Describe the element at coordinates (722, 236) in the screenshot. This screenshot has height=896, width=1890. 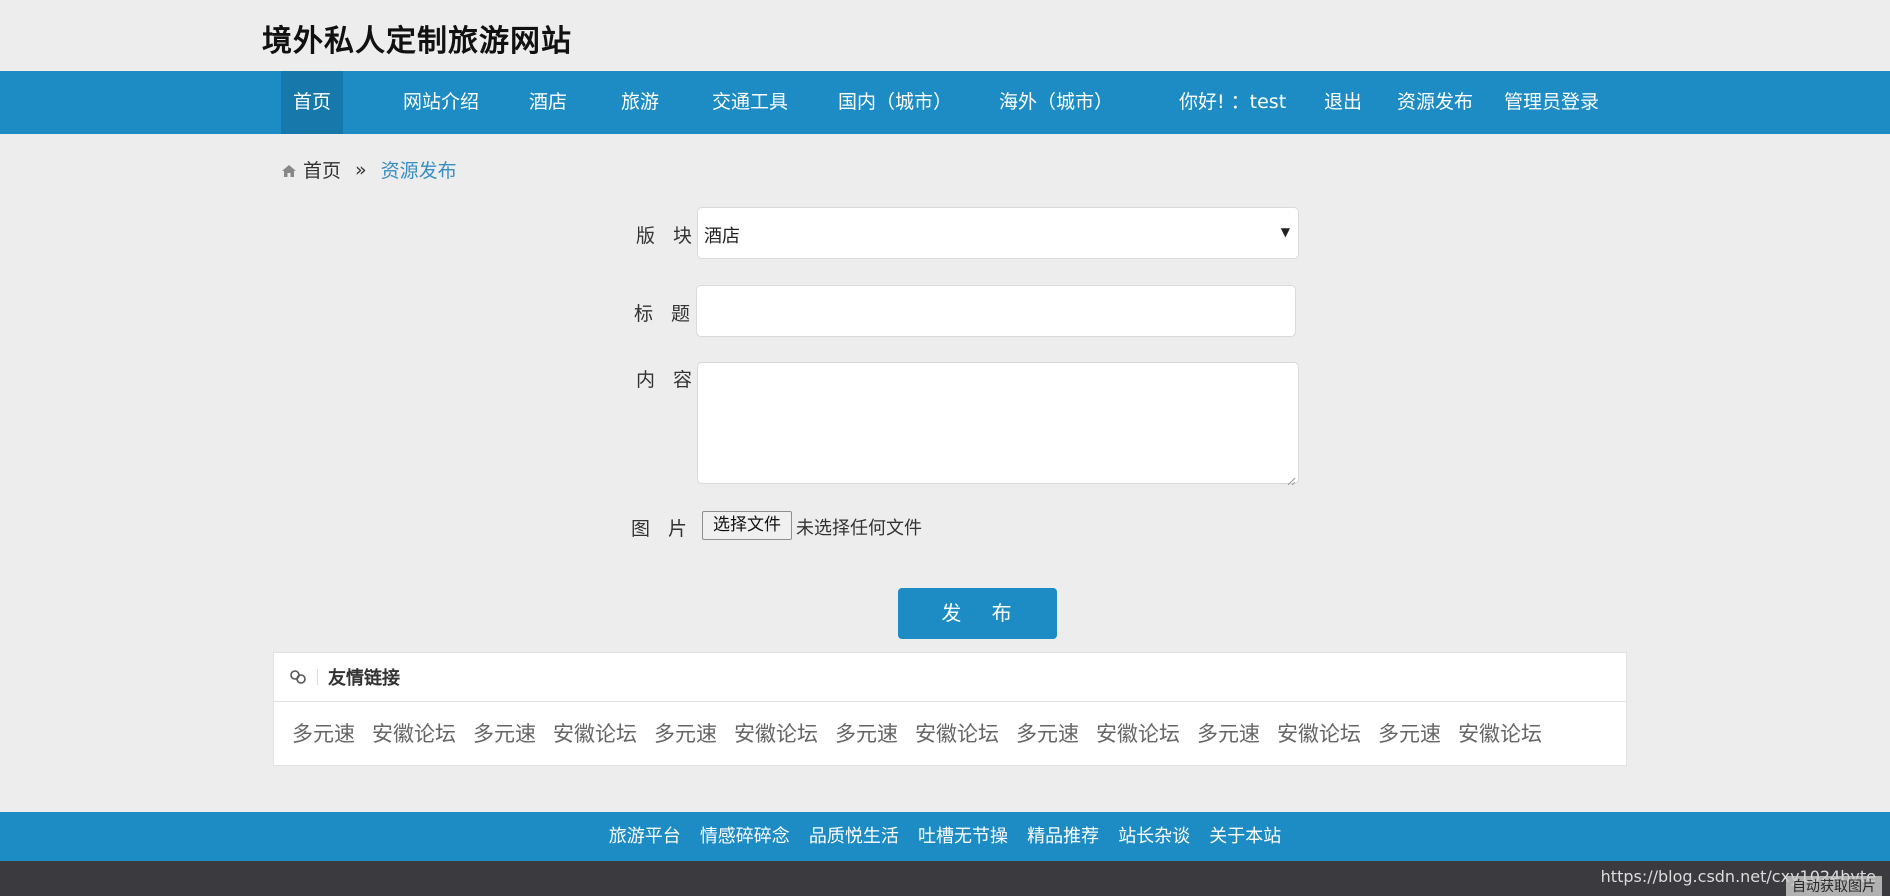
I see `section-select-value: 酒店` at that location.